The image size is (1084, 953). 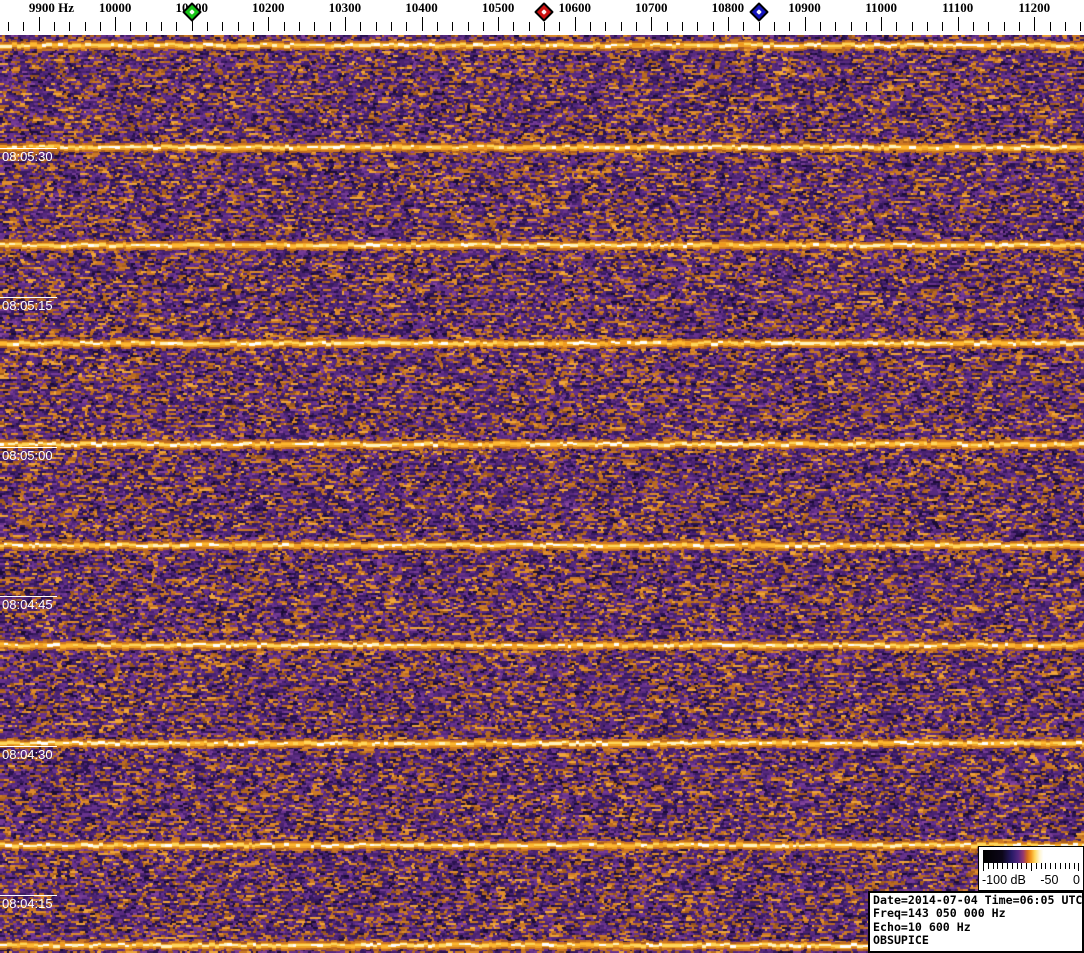 I want to click on time-label: 08:04:30, so click(x=28, y=754).